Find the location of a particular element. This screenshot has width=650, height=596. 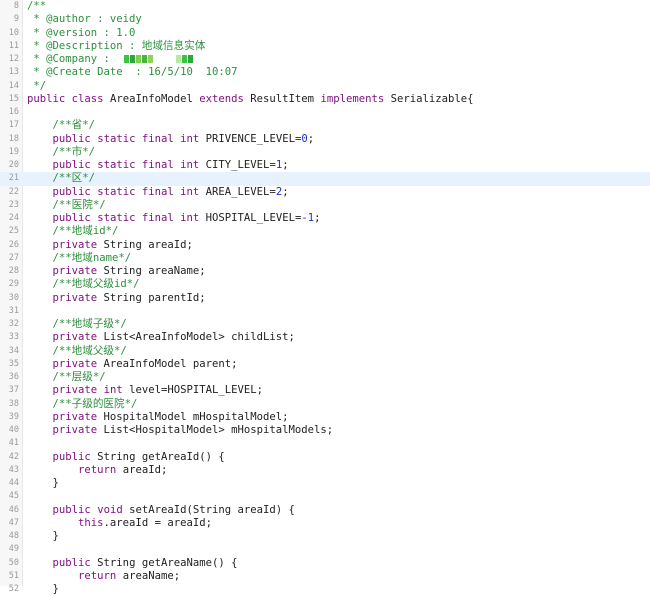

code-line: 32 /**地域子级*/ is located at coordinates (325, 324).